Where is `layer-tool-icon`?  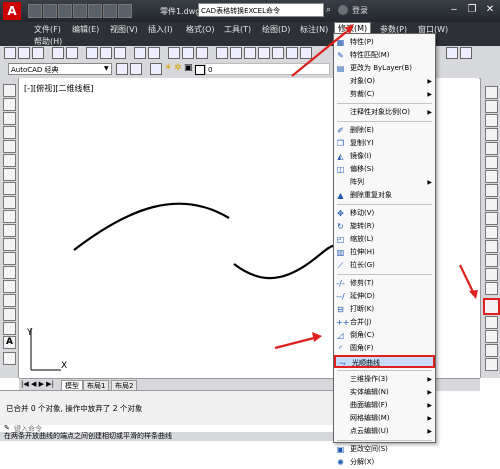
layer-tool-icon is located at coordinates (491, 336).